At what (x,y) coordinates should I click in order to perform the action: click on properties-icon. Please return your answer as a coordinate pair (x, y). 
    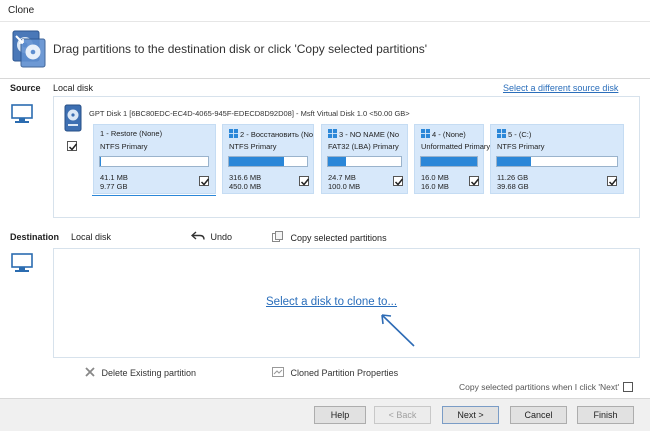
    Looking at the image, I should click on (278, 372).